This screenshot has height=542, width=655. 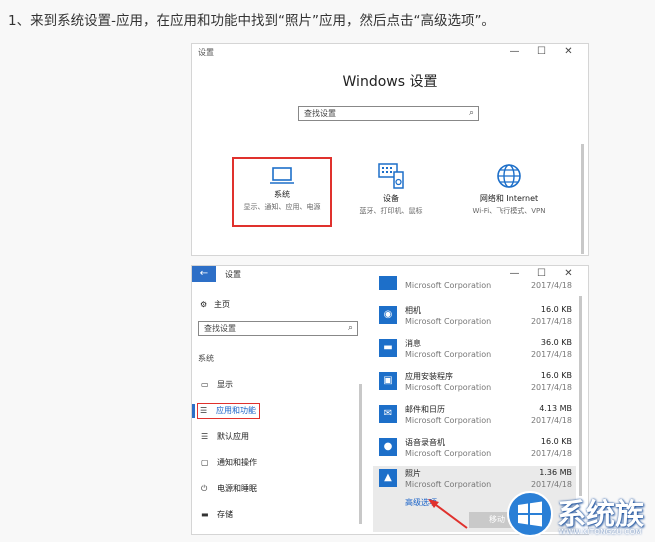 I want to click on minimize-button: —, so click(x=514, y=52).